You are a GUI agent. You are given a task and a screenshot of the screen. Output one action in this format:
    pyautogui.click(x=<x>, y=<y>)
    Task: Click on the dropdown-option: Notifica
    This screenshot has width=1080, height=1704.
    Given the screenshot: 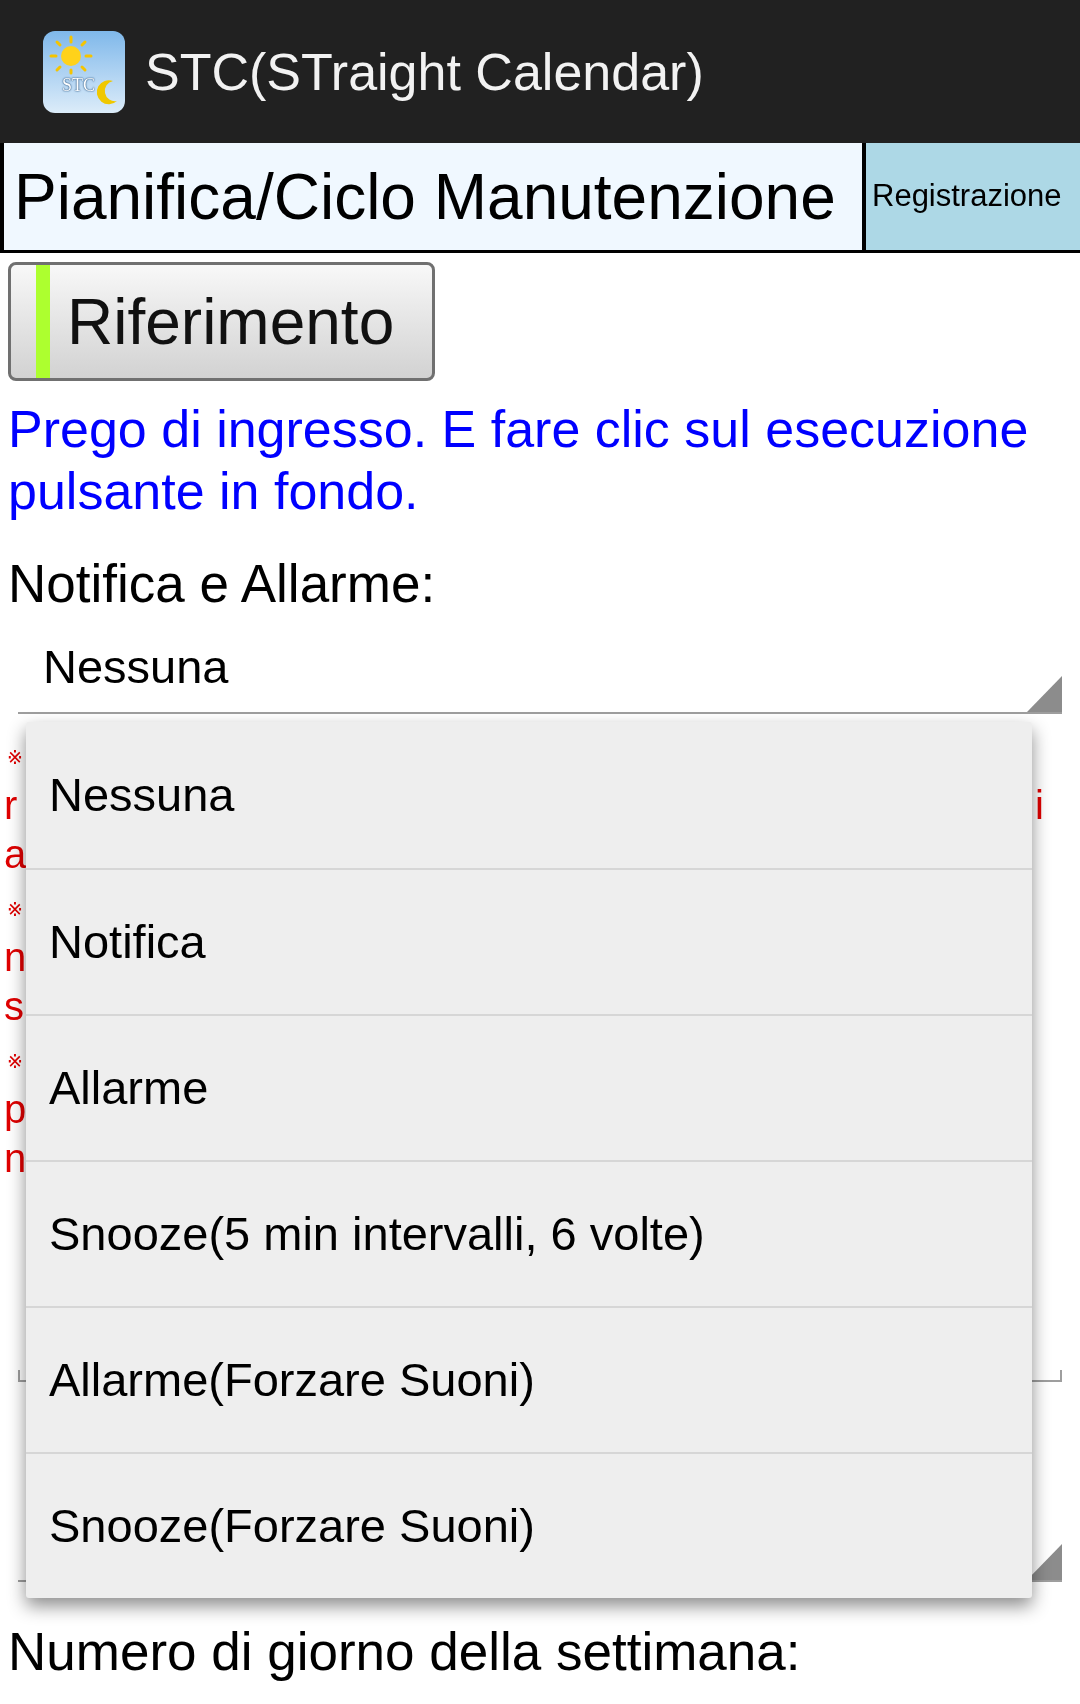 What is the action you would take?
    pyautogui.click(x=529, y=941)
    